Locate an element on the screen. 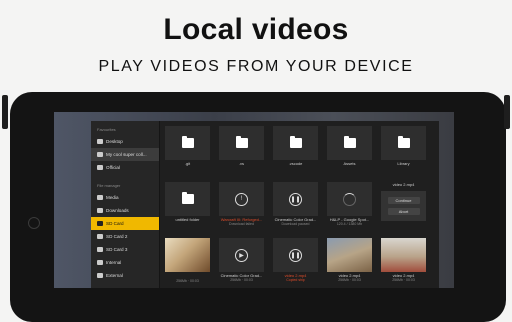 The height and width of the screenshot is (322, 512). sidebar-item-media: Media is located at coordinates (125, 197).